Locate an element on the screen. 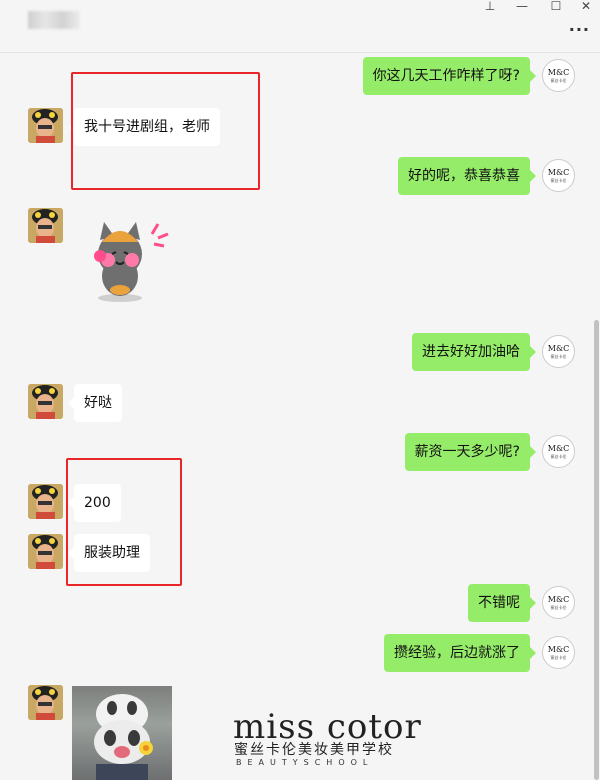 This screenshot has width=600, height=780. message-bubble-sent: 薪资一天多少呢? is located at coordinates (470, 452).